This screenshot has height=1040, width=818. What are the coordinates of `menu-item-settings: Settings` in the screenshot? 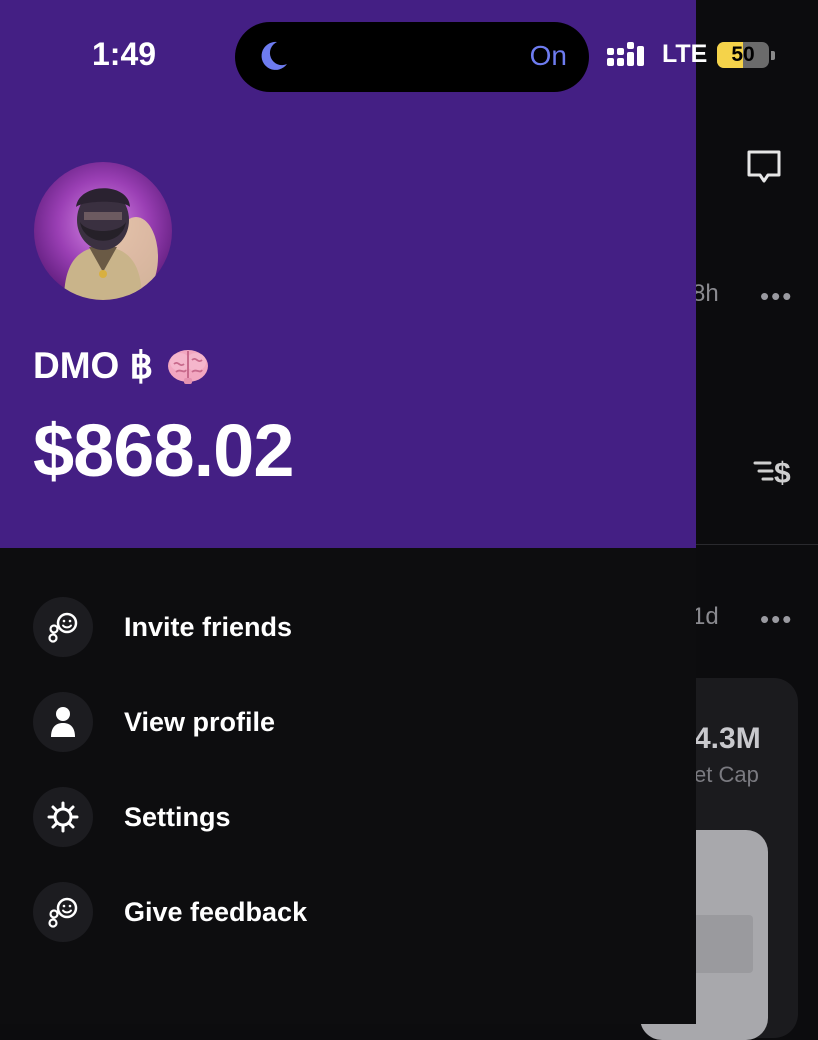 It's located at (333, 817).